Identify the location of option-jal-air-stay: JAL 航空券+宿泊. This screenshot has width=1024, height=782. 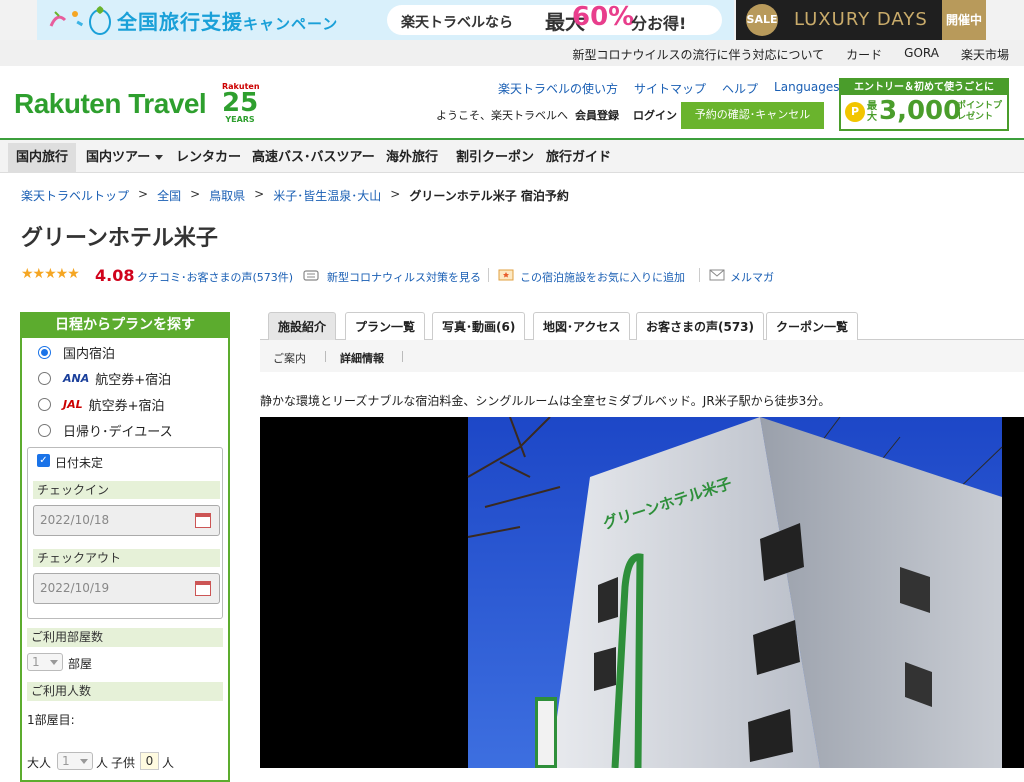
(101, 404).